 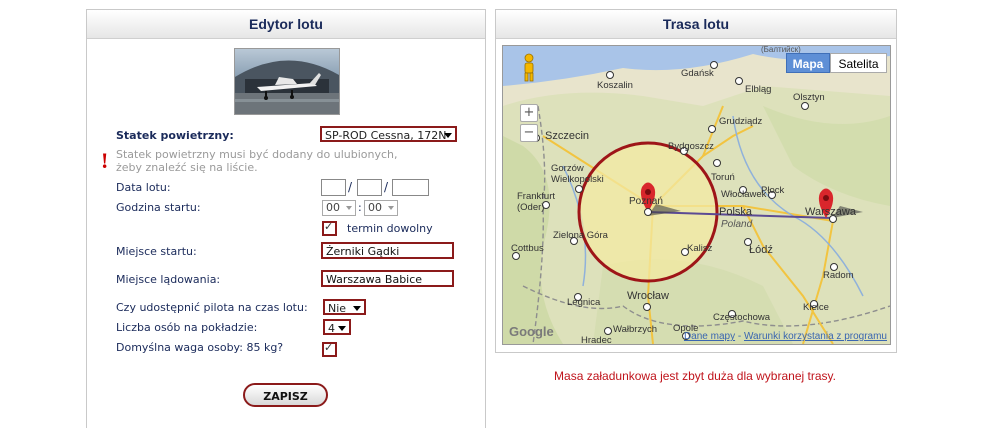 What do you see at coordinates (187, 327) in the screenshot?
I see `persons-label: Liczba osób na pokładzie:` at bounding box center [187, 327].